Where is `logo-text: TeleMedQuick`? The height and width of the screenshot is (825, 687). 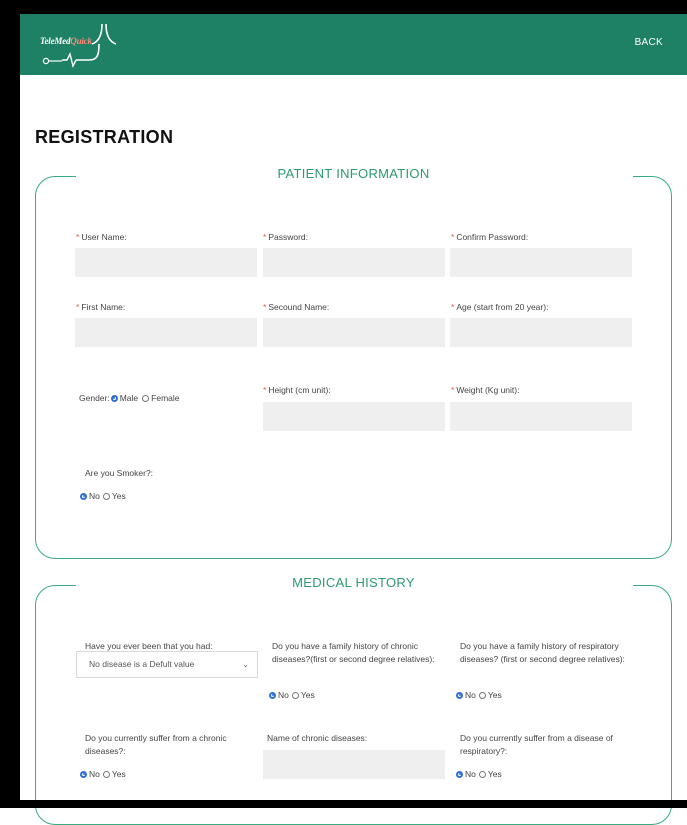
logo-text: TeleMedQuick is located at coordinates (66, 41).